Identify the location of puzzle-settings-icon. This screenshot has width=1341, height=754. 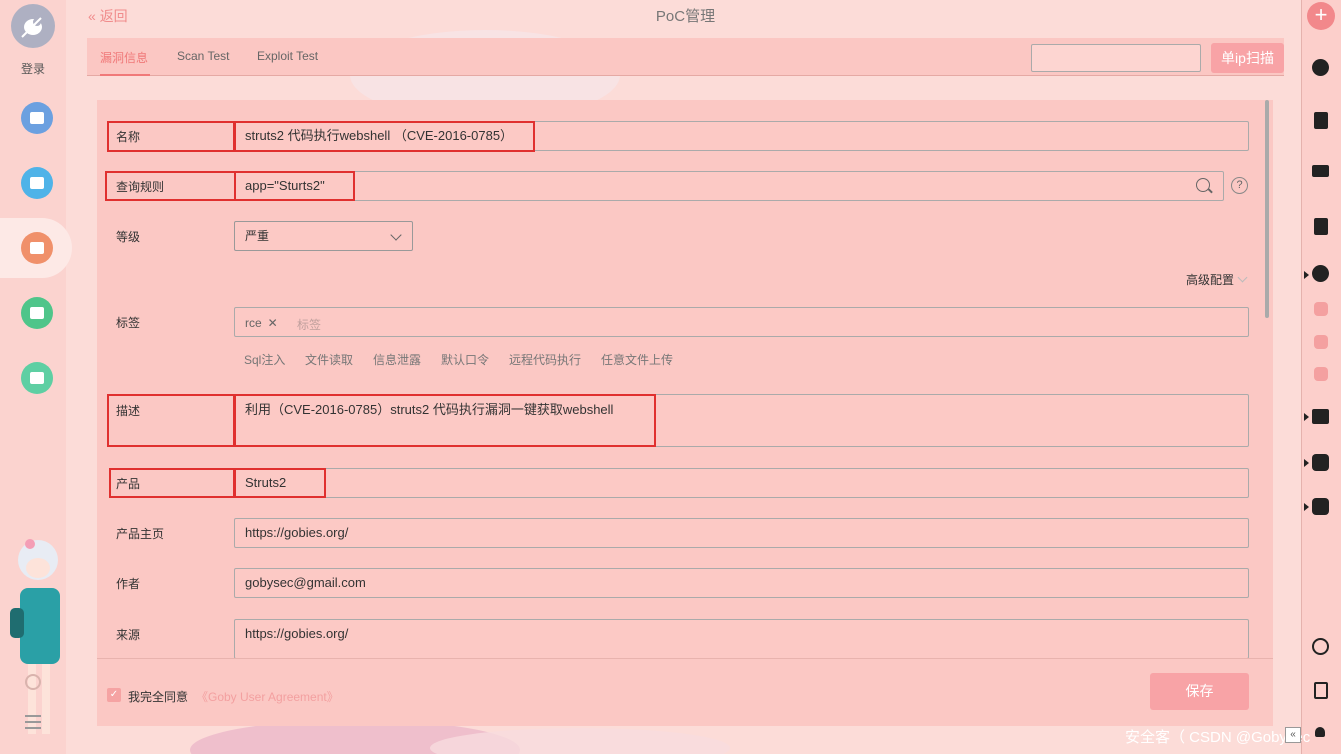
(1320, 506).